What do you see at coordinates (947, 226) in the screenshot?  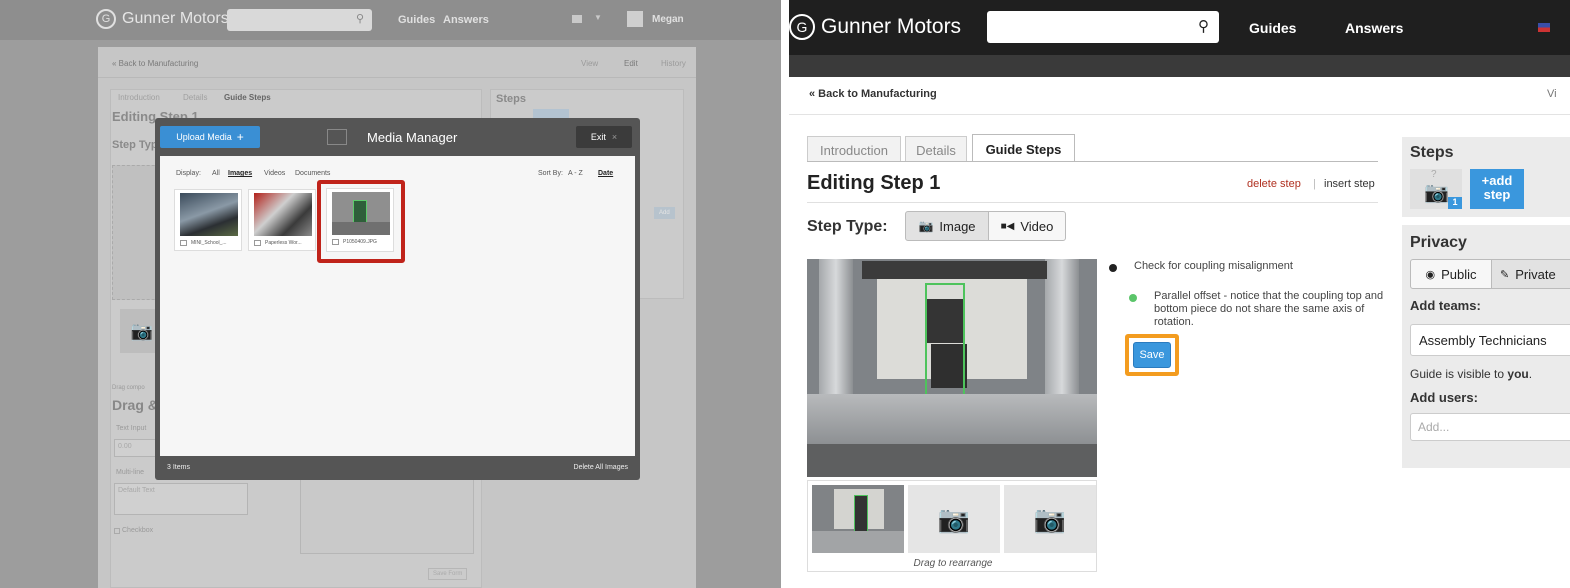 I see `step-type-image-button: 📷 Image` at bounding box center [947, 226].